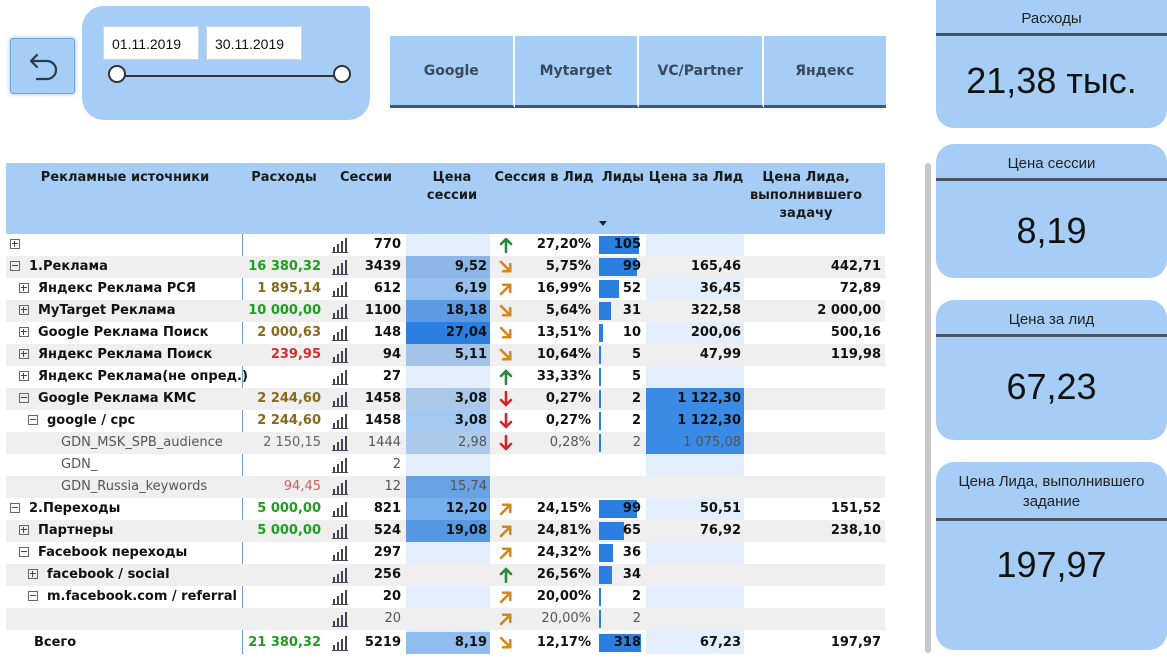 The width and height of the screenshot is (1167, 659). Describe the element at coordinates (445, 619) in the screenshot. I see `table-row: 20 20,00% 2` at that location.